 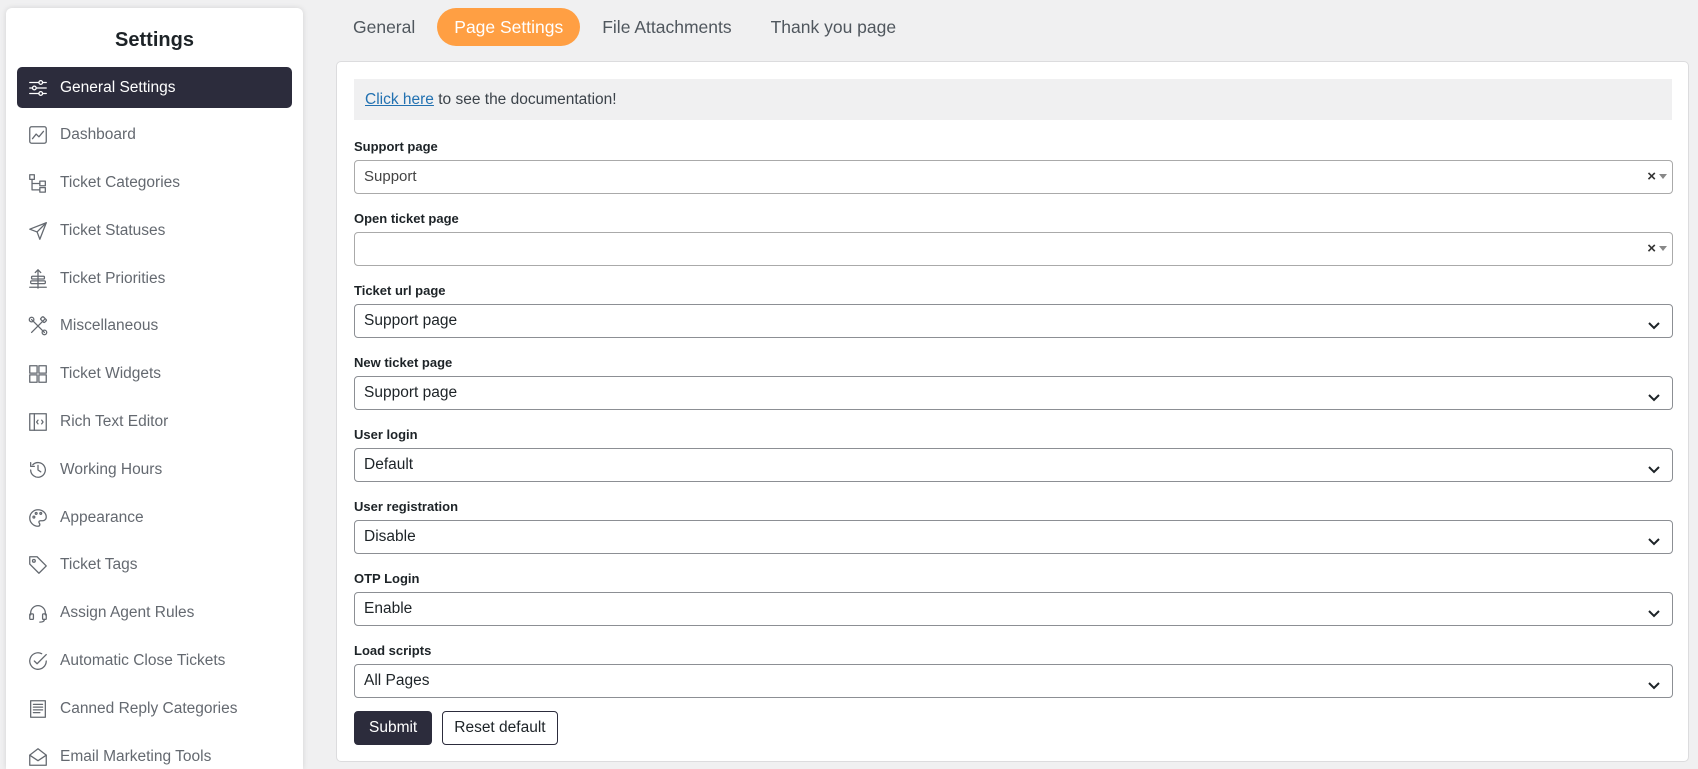 I want to click on tab-page-settings: Page Settings, so click(x=509, y=27).